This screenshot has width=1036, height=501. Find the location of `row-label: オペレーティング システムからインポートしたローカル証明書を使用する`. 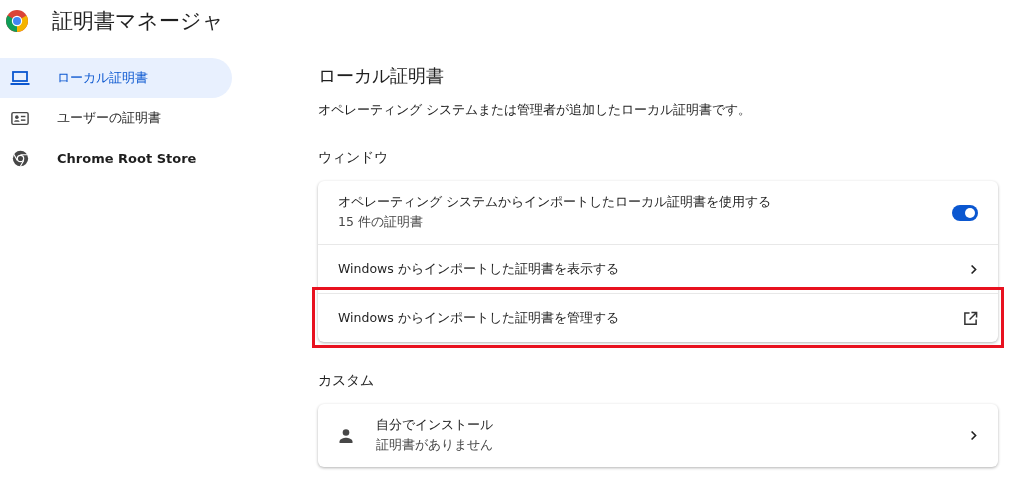

row-label: オペレーティング システムからインポートしたローカル証明書を使用する is located at coordinates (555, 202).